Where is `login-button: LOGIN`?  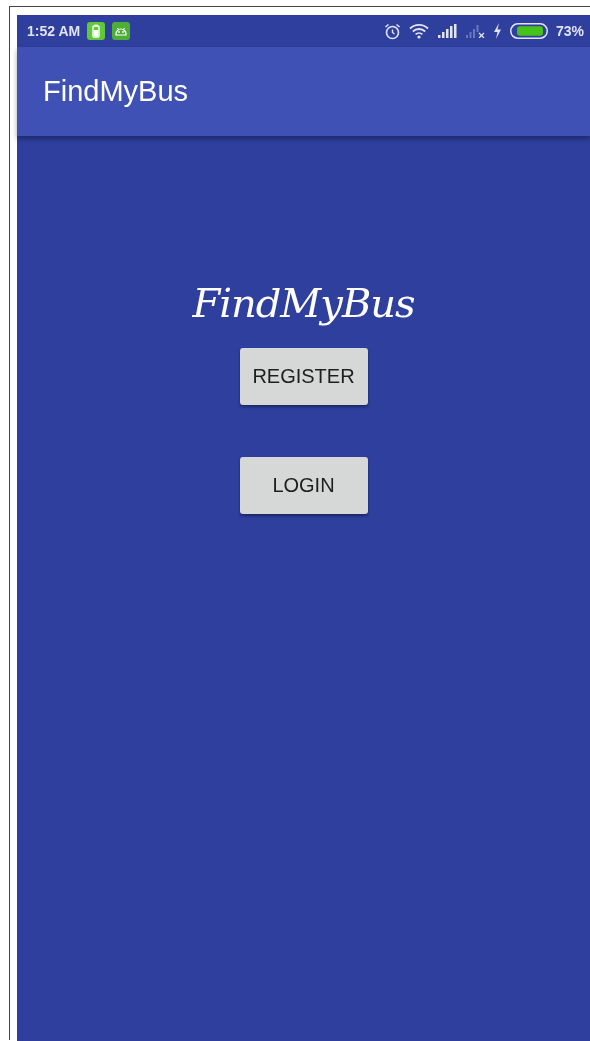
login-button: LOGIN is located at coordinates (303, 485).